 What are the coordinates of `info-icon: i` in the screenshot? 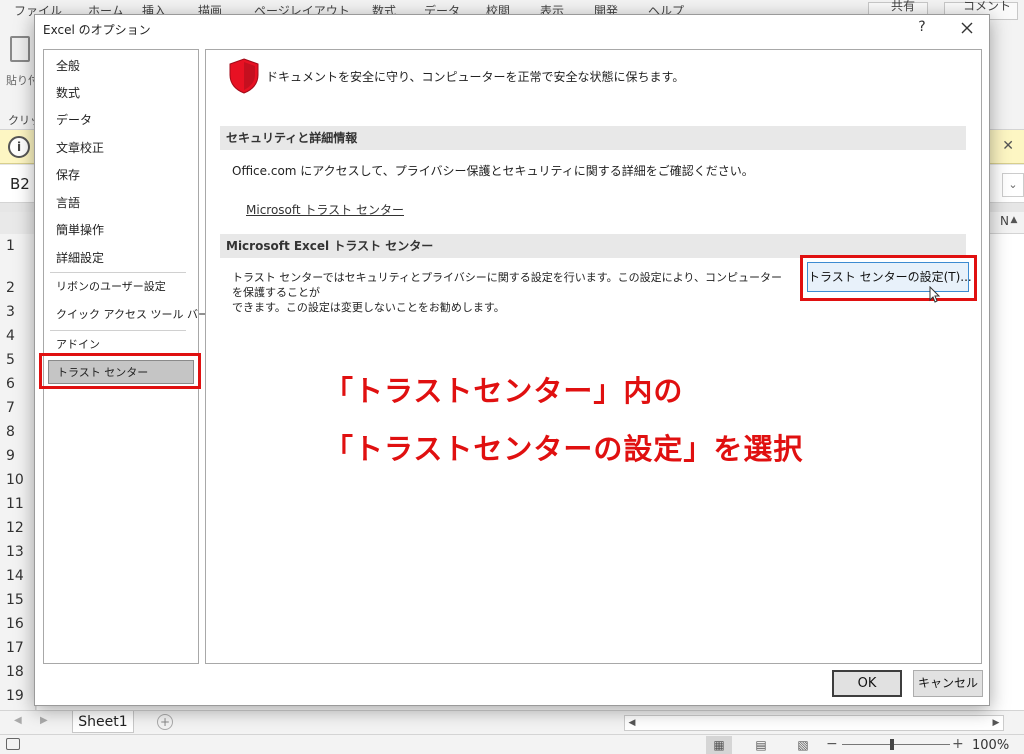 It's located at (19, 147).